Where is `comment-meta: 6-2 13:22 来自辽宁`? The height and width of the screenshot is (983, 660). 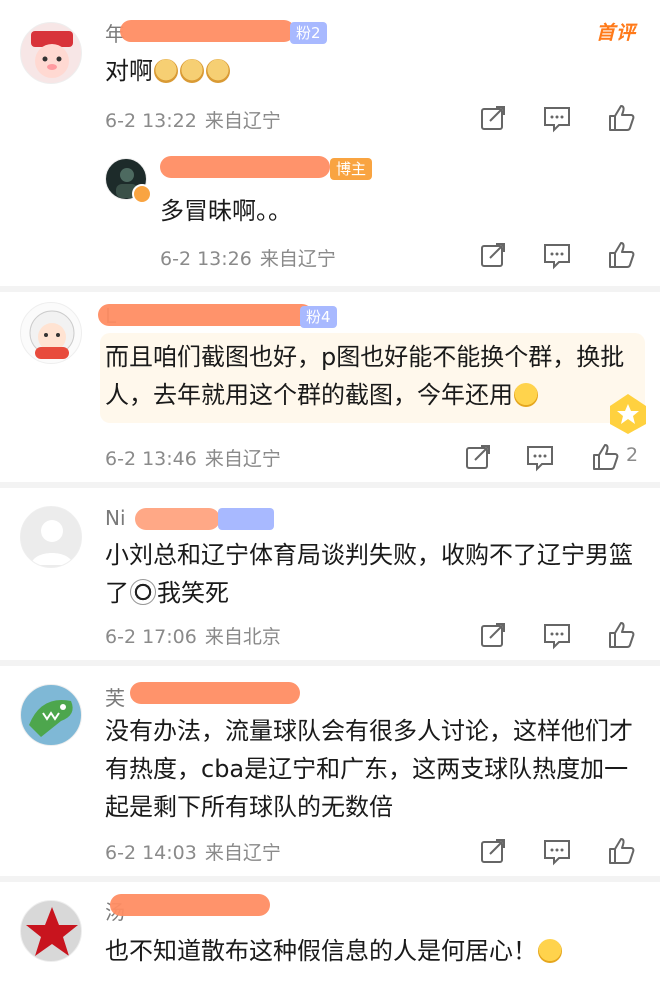 comment-meta: 6-2 13:22 来自辽宁 is located at coordinates (197, 119).